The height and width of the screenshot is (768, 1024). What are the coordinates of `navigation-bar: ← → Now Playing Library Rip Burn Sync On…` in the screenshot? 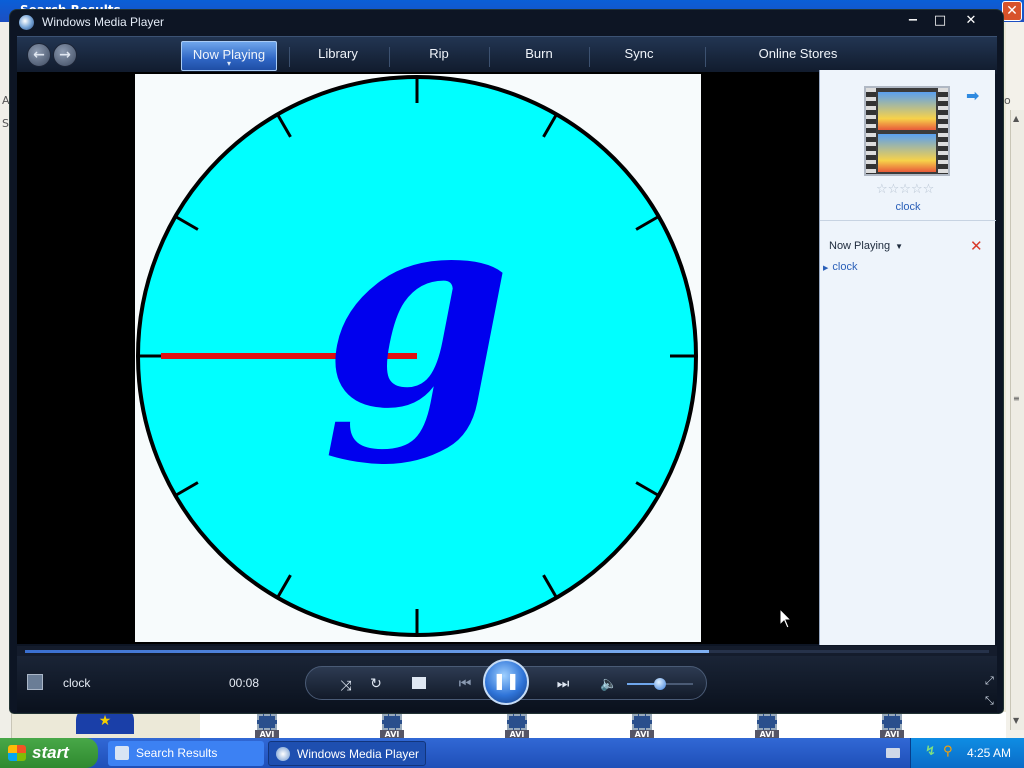 It's located at (507, 56).